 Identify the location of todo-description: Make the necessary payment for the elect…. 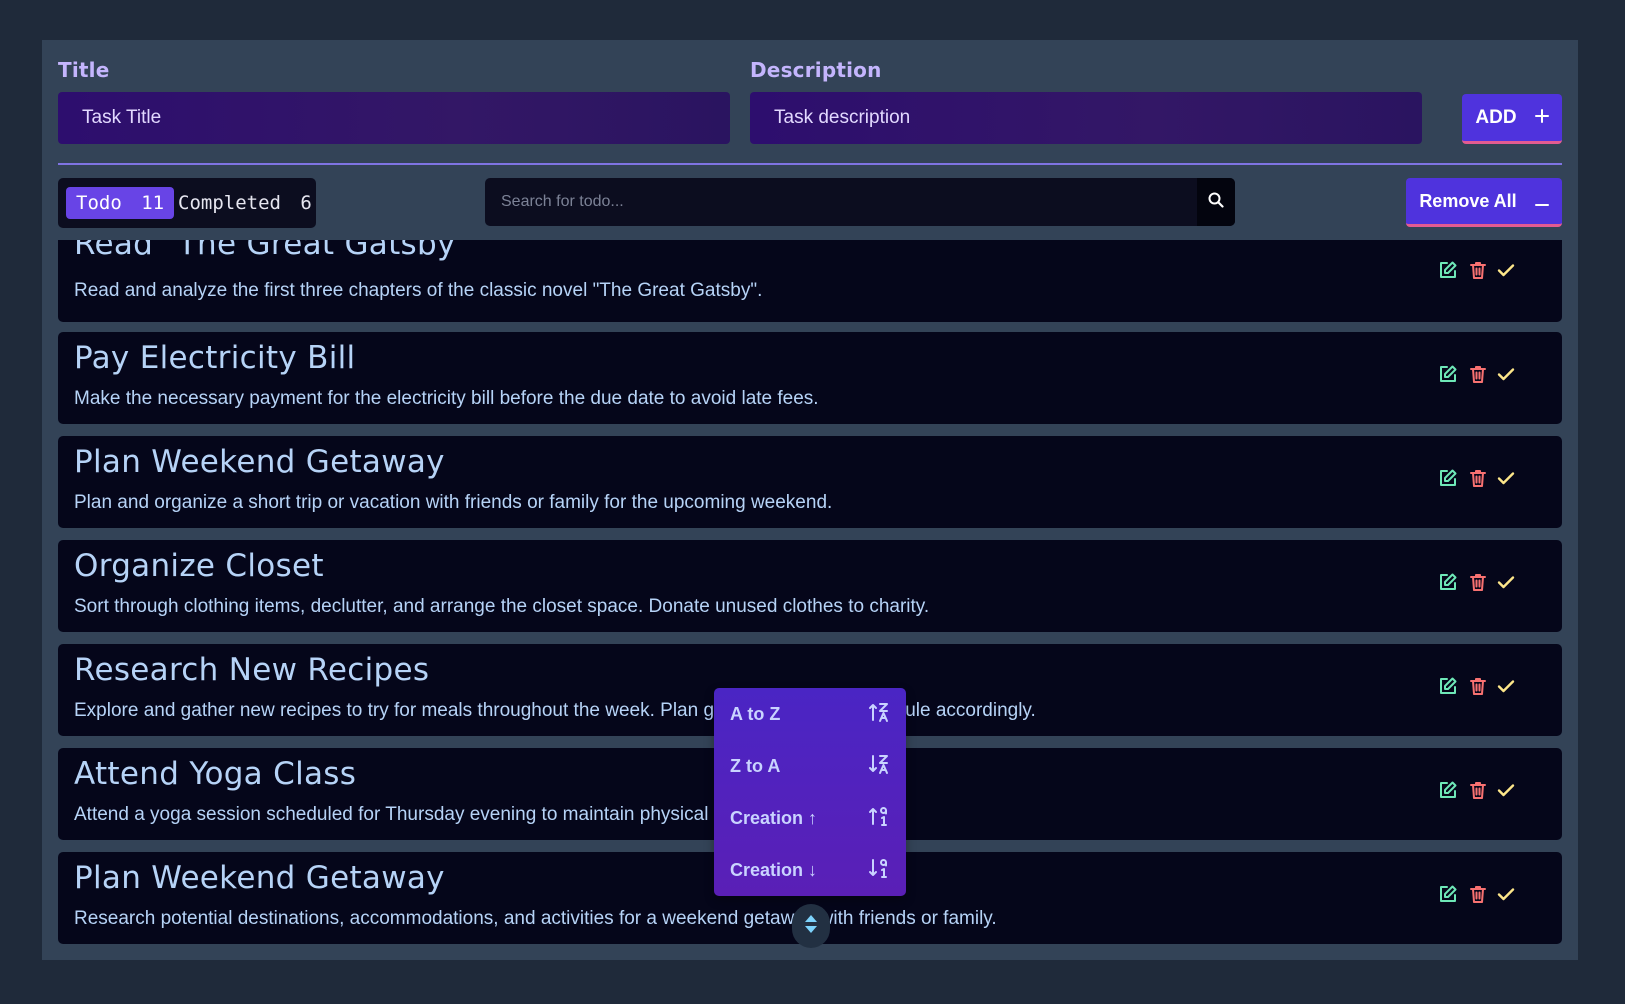
(446, 398).